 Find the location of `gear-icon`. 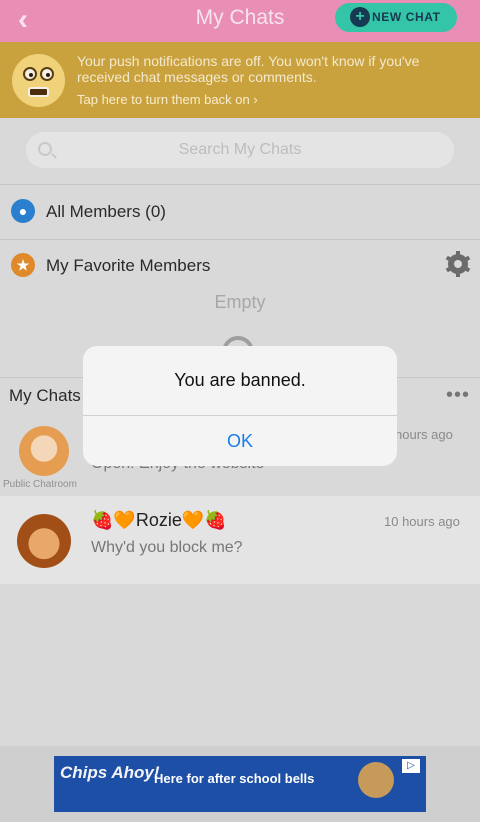

gear-icon is located at coordinates (458, 264).